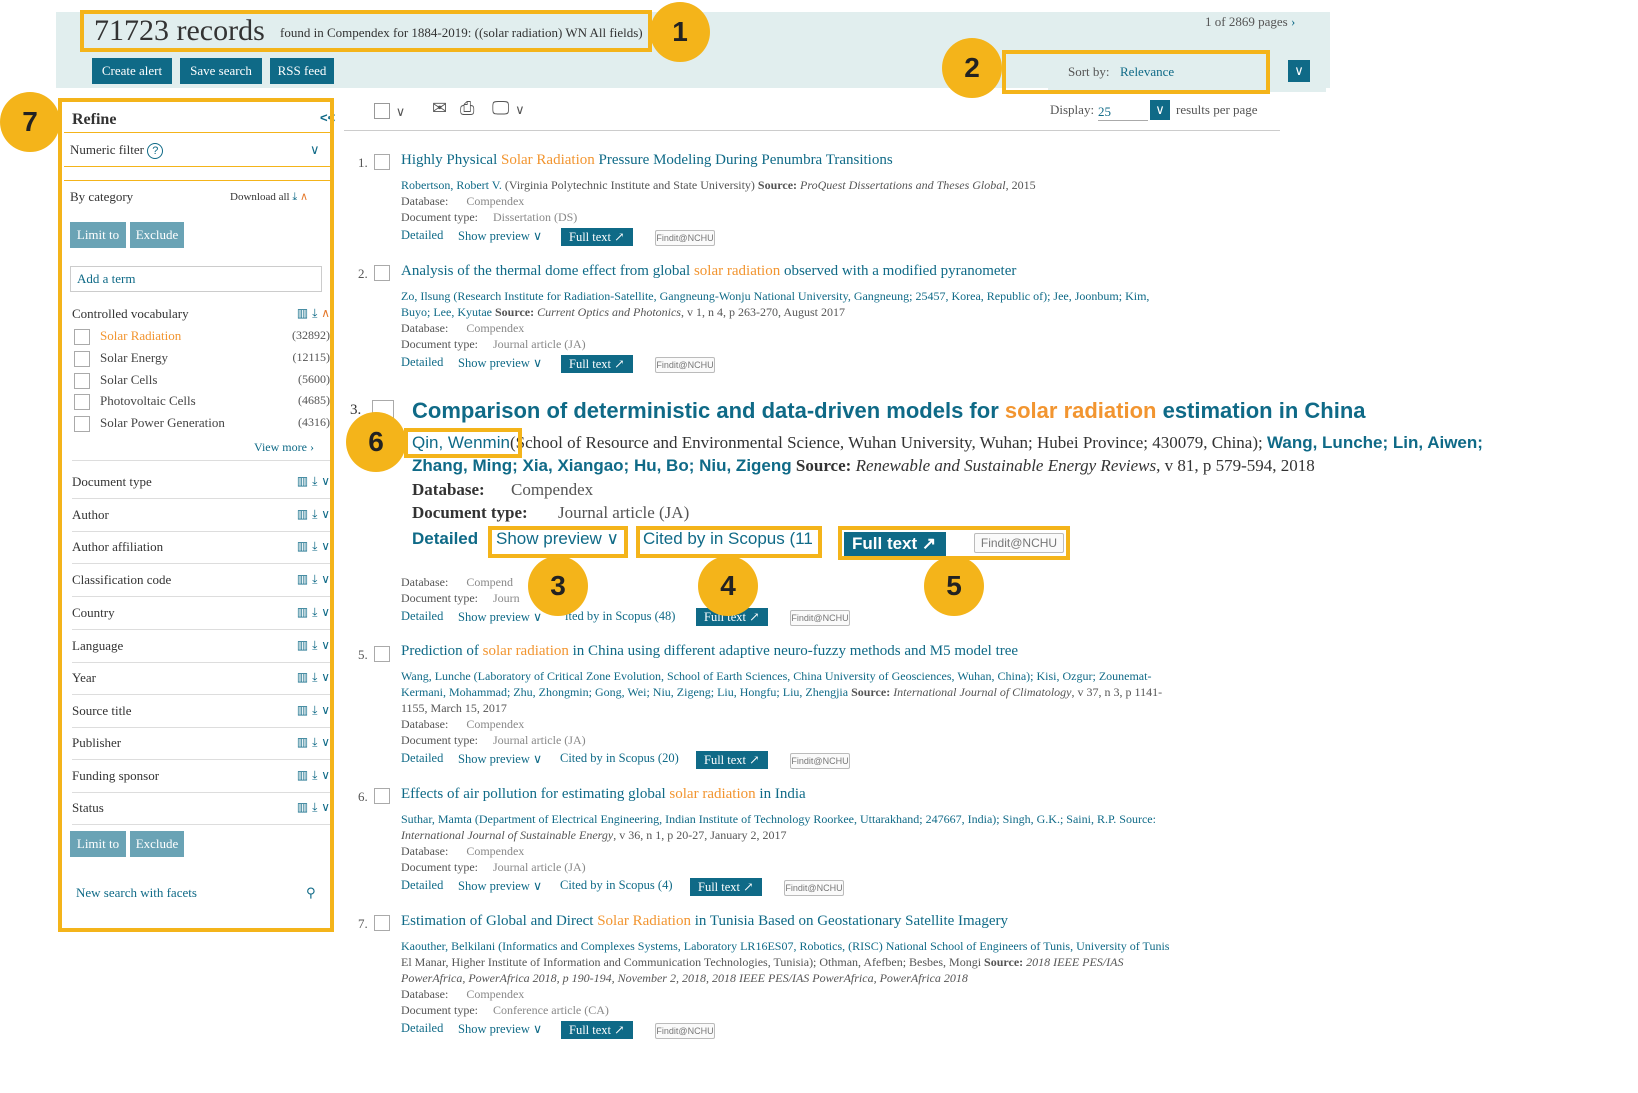  What do you see at coordinates (302, 71) in the screenshot?
I see `rss-feed-button: RSS feed` at bounding box center [302, 71].